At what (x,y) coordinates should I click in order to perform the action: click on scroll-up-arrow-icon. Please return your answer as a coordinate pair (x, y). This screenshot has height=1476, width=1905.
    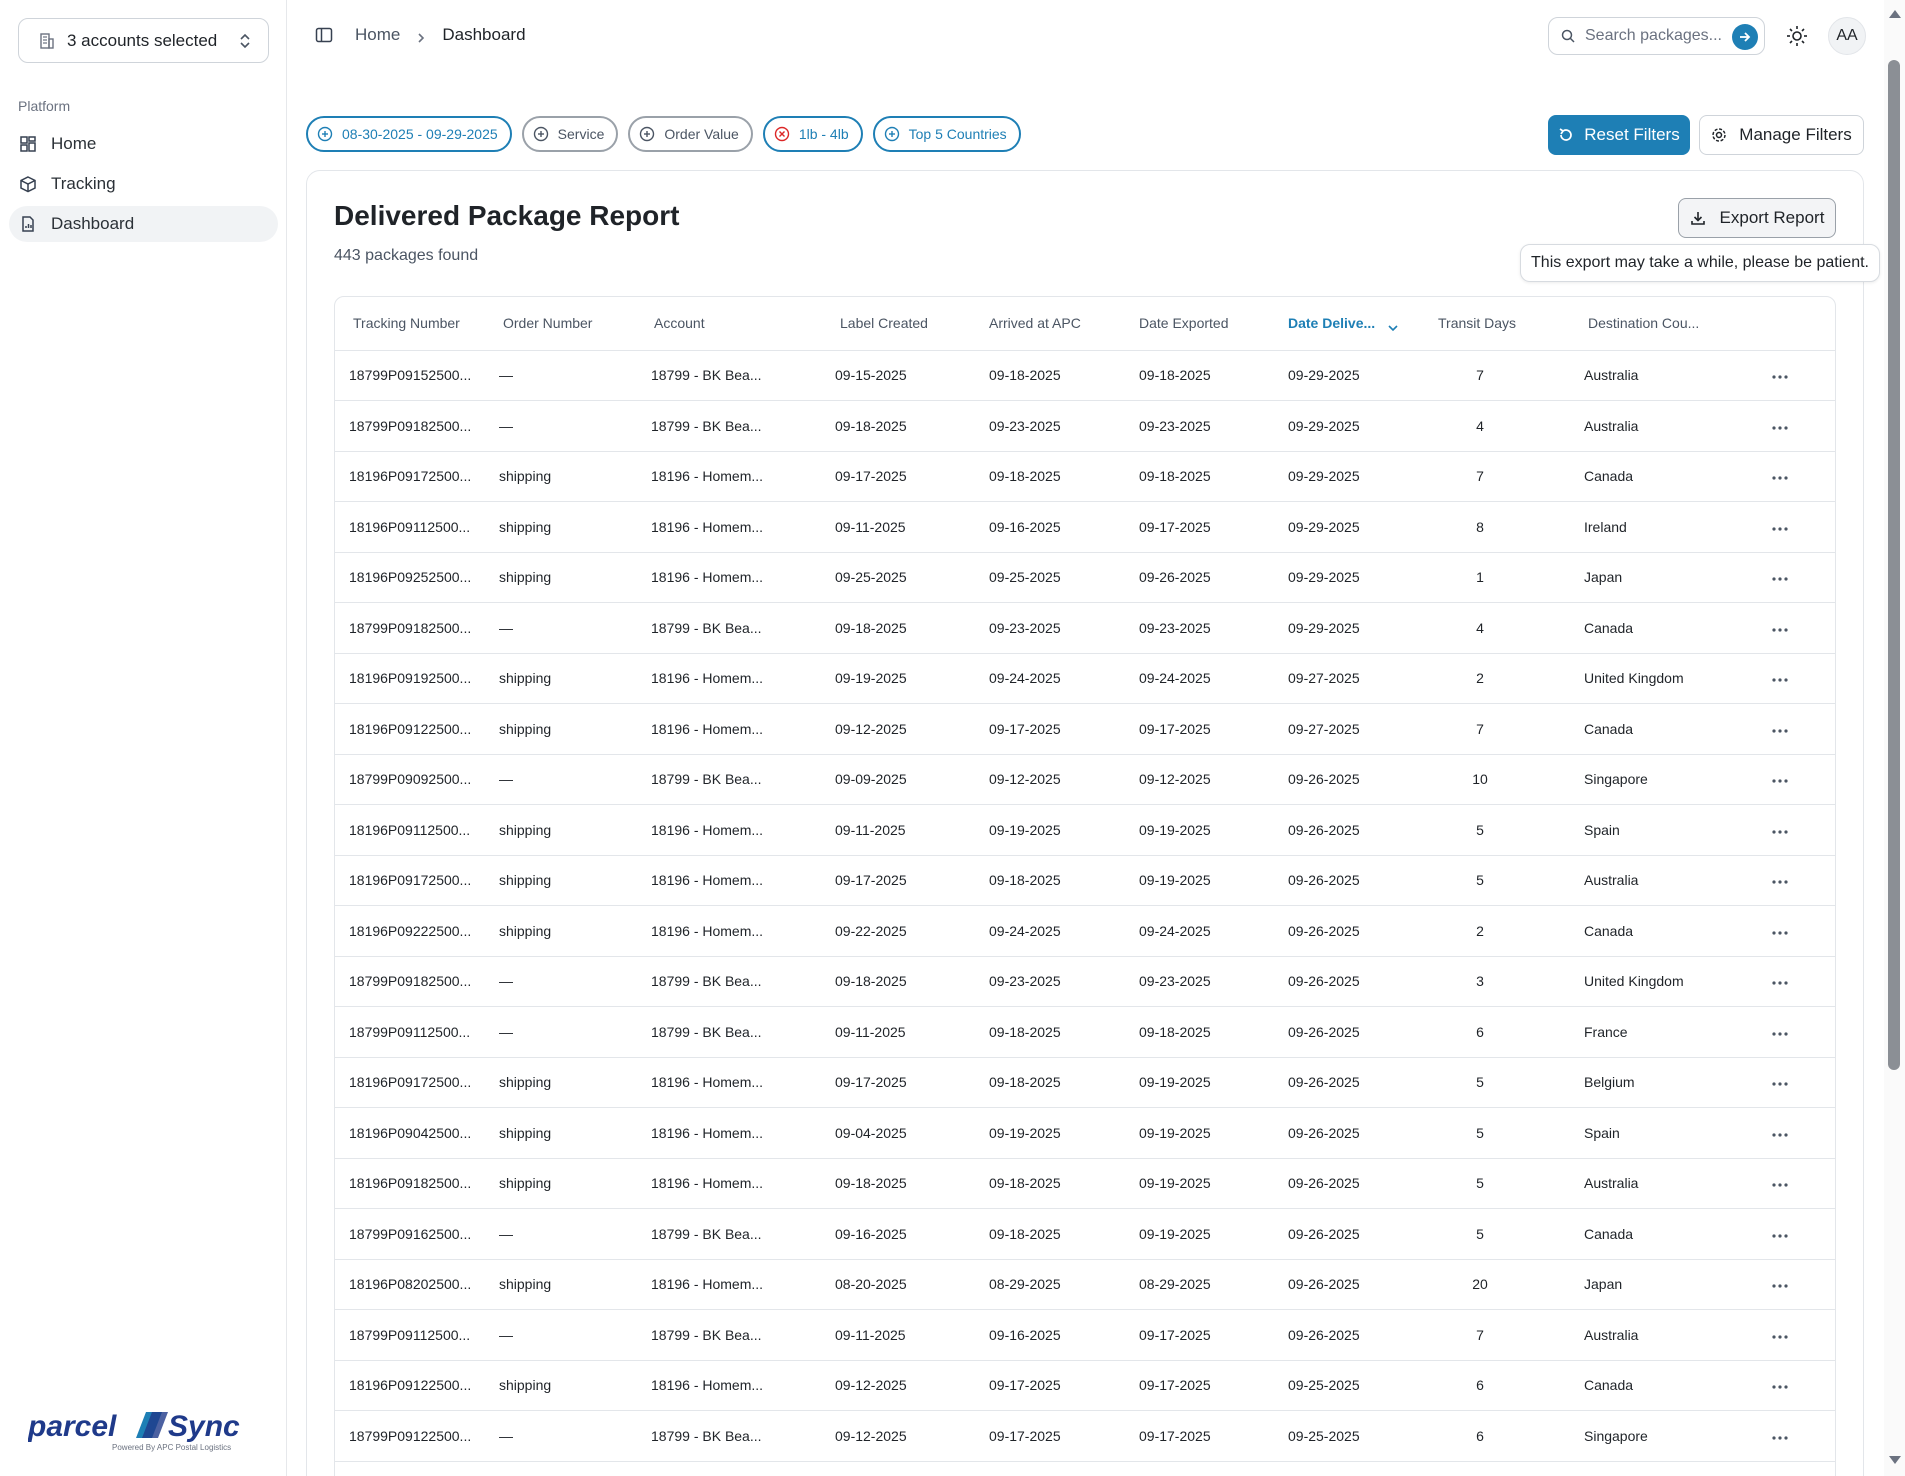
    Looking at the image, I should click on (1895, 14).